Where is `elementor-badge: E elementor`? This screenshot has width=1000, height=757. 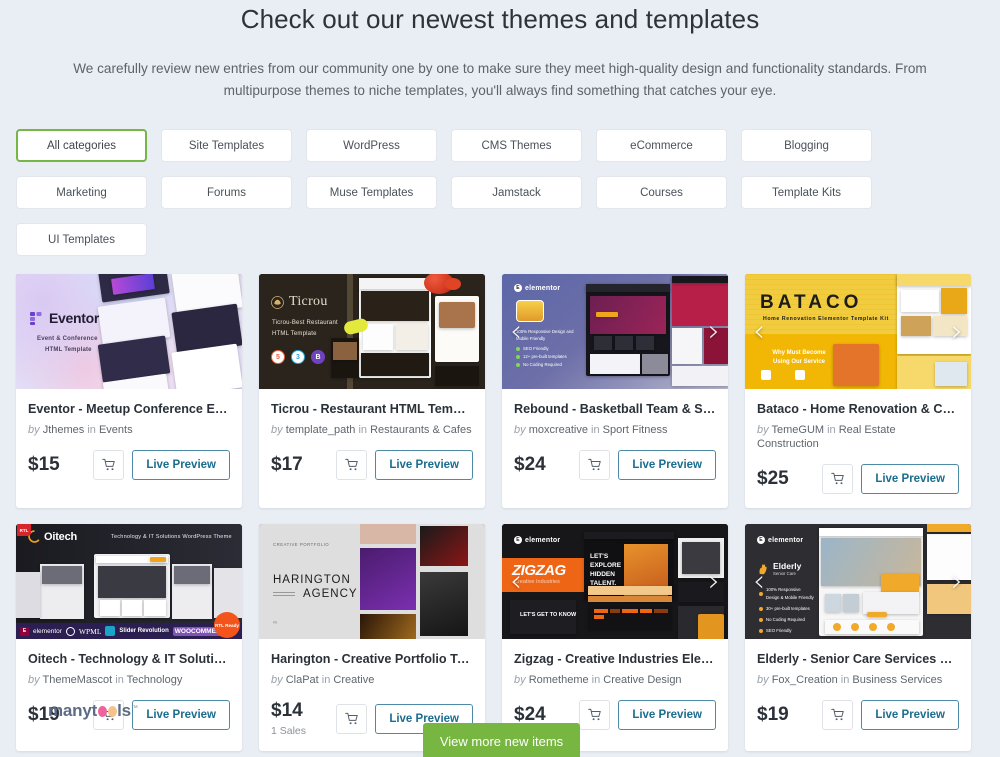
elementor-badge: E elementor is located at coordinates (537, 540).